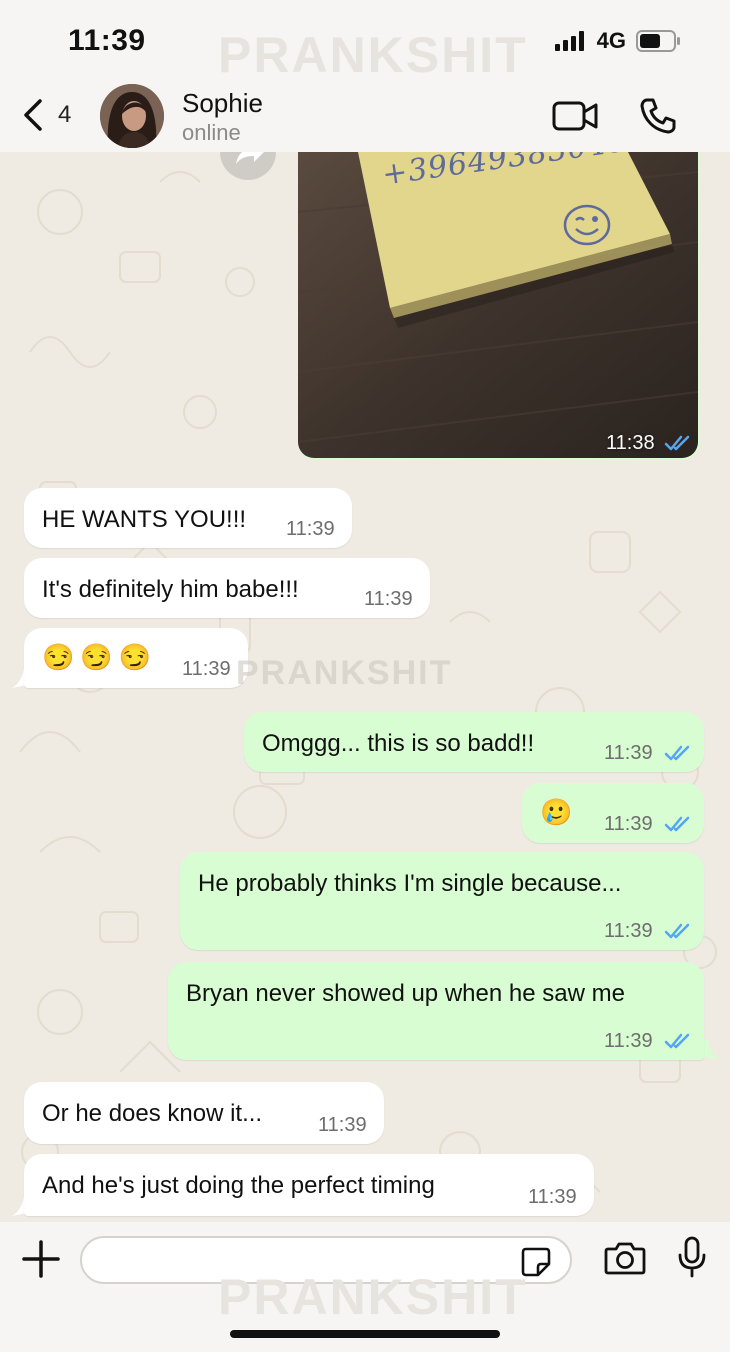  What do you see at coordinates (556, 812) in the screenshot?
I see `message-text: 🥲` at bounding box center [556, 812].